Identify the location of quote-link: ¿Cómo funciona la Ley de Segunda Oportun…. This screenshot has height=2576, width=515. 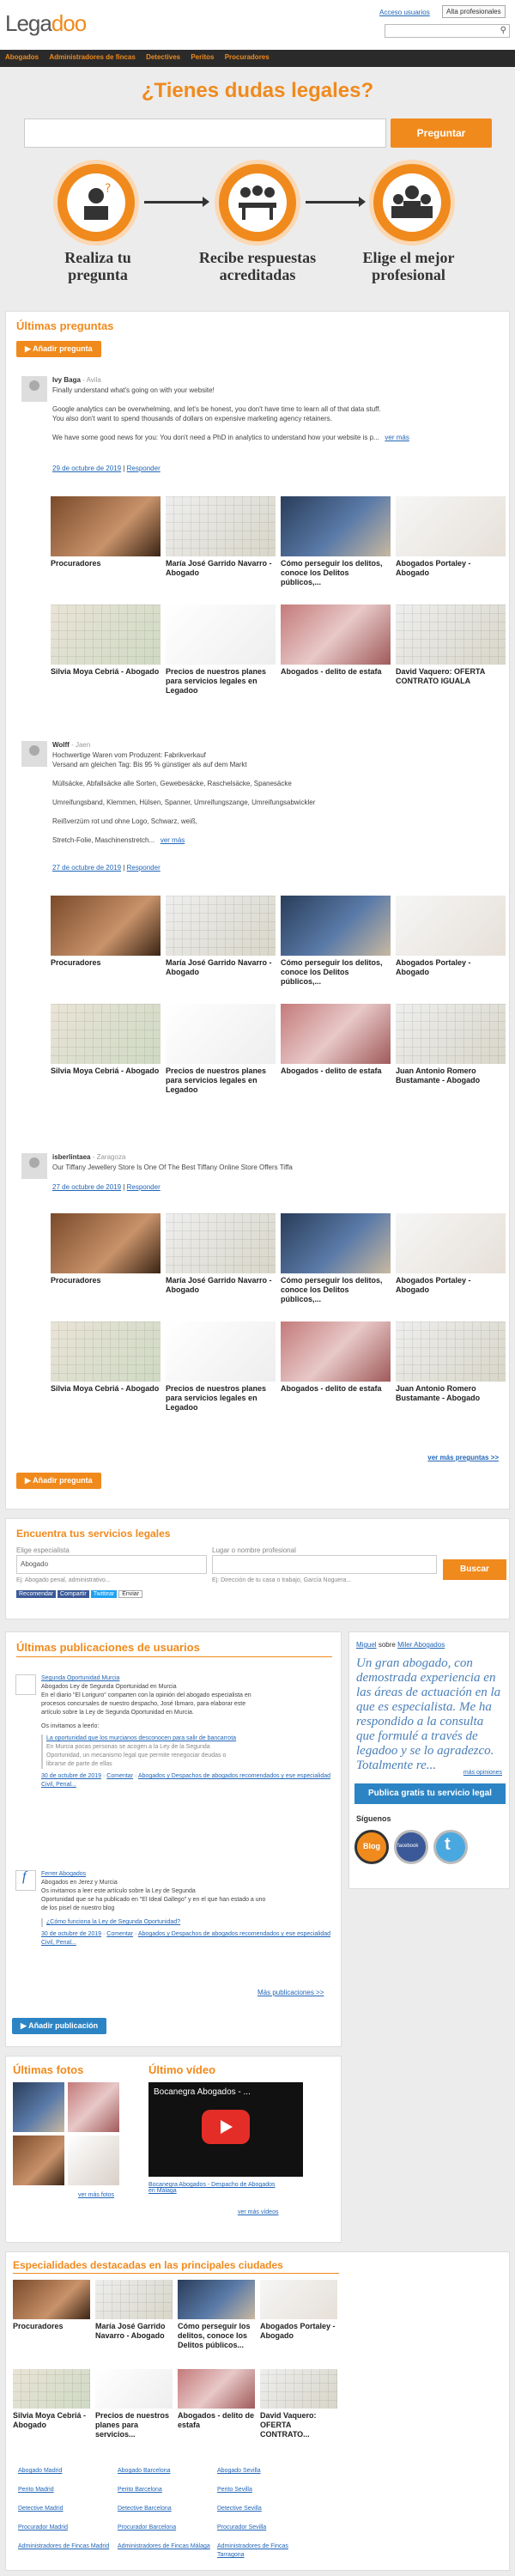
(113, 1922).